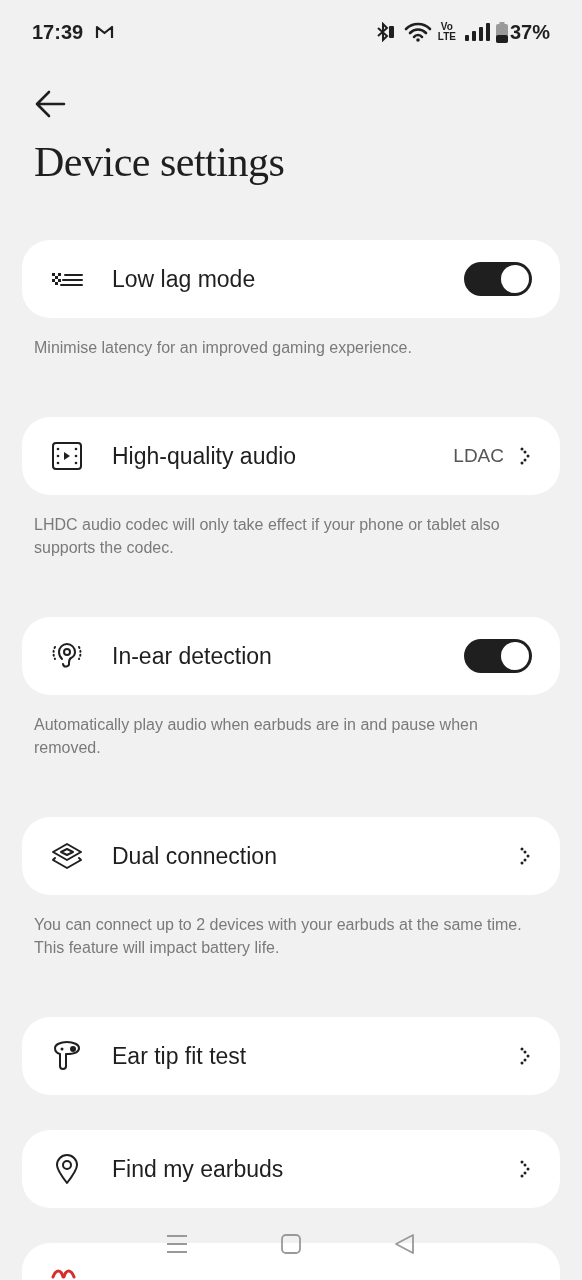 This screenshot has height=1280, width=582. Describe the element at coordinates (501, 32) in the screenshot. I see `battery-icon` at that location.